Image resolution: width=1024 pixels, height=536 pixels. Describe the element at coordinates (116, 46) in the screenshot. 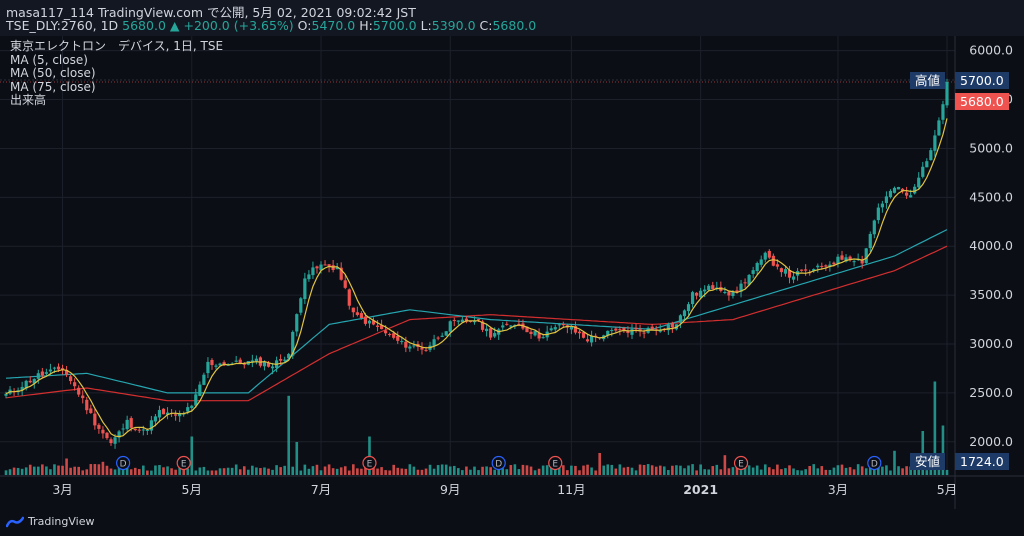

I see `legend-title: 東京エレクトロン デバイス, 1日, TSE` at that location.